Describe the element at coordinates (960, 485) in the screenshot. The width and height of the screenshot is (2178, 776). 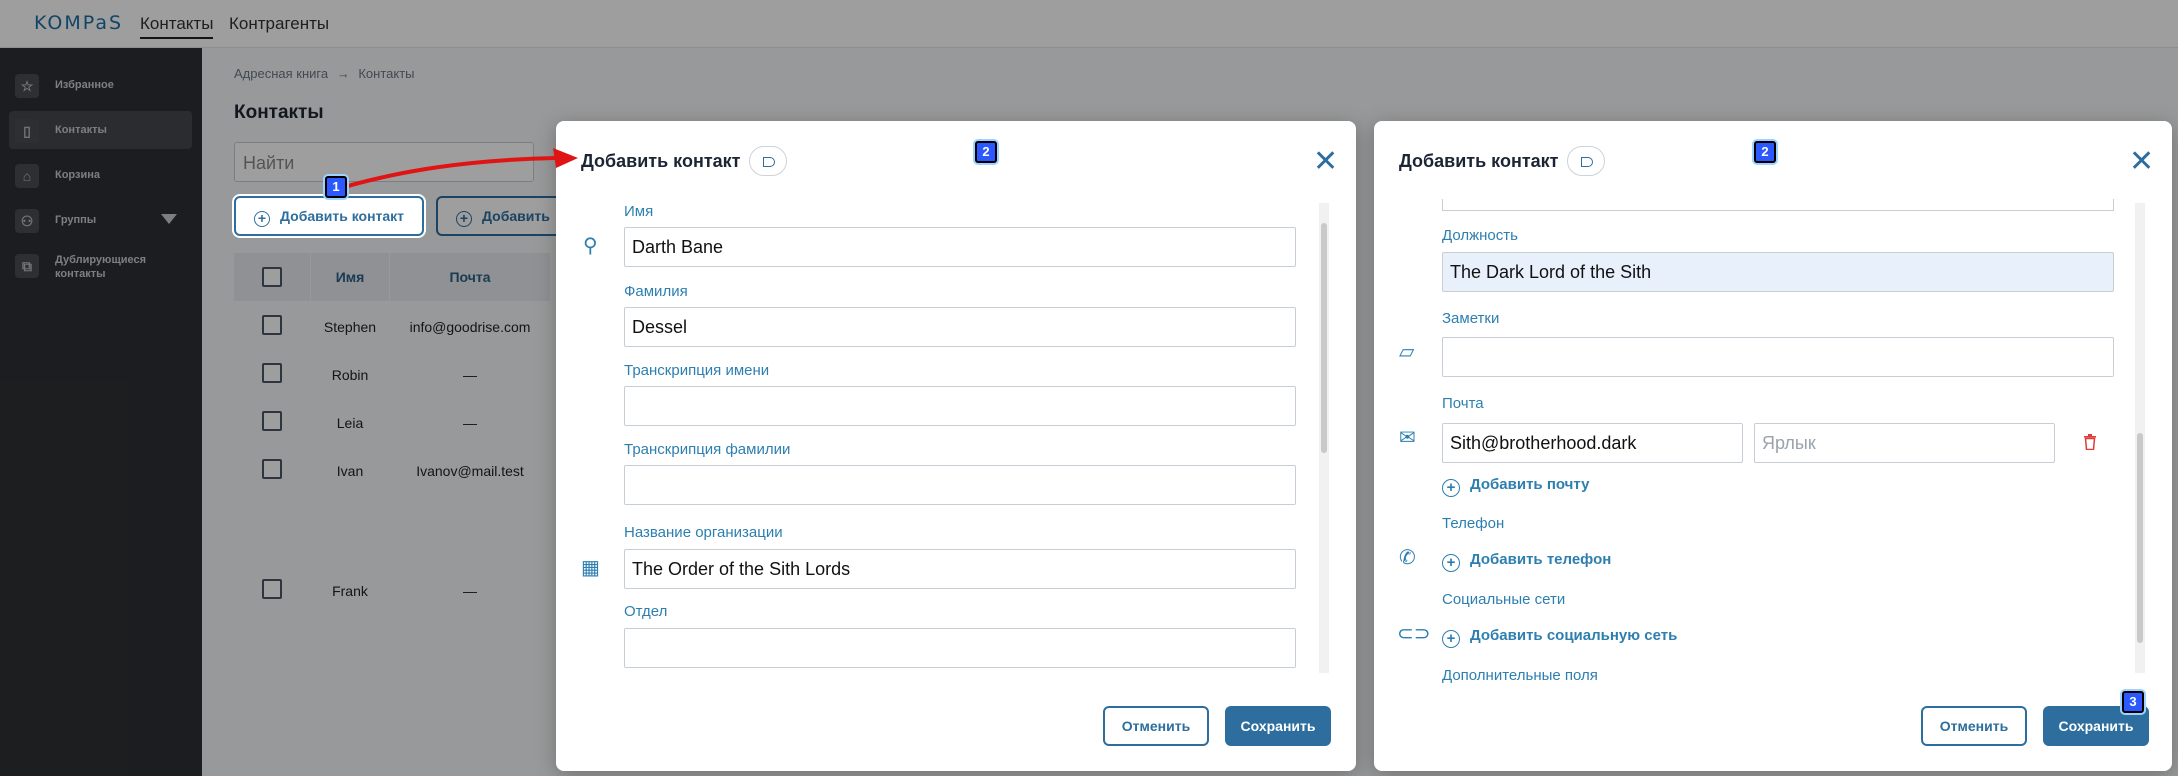
I see `last-name-translit-input` at that location.